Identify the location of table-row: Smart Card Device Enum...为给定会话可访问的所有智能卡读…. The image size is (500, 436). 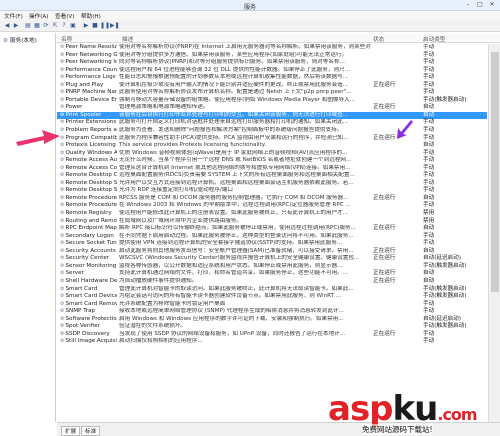
(272, 297).